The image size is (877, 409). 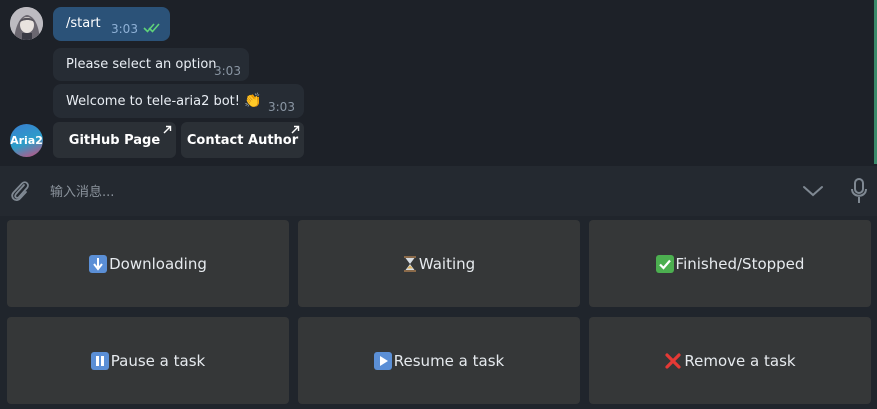 I want to click on incoming-message: Welcome to tele-aria2 bot! 👏 3:03, so click(x=178, y=101).